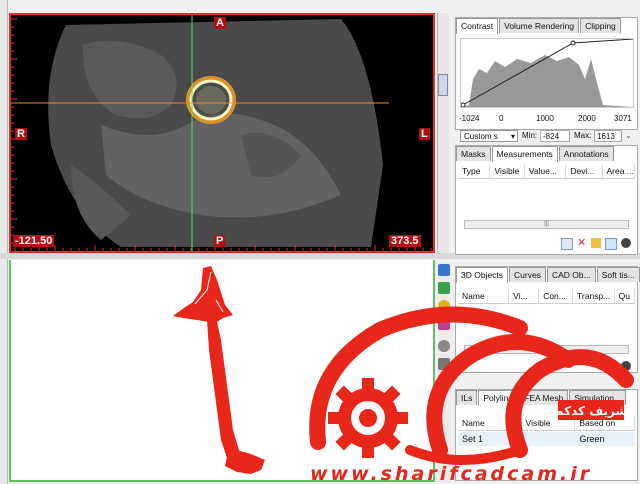  Describe the element at coordinates (477, 26) in the screenshot. I see `tab-contrast: Contrast` at that location.